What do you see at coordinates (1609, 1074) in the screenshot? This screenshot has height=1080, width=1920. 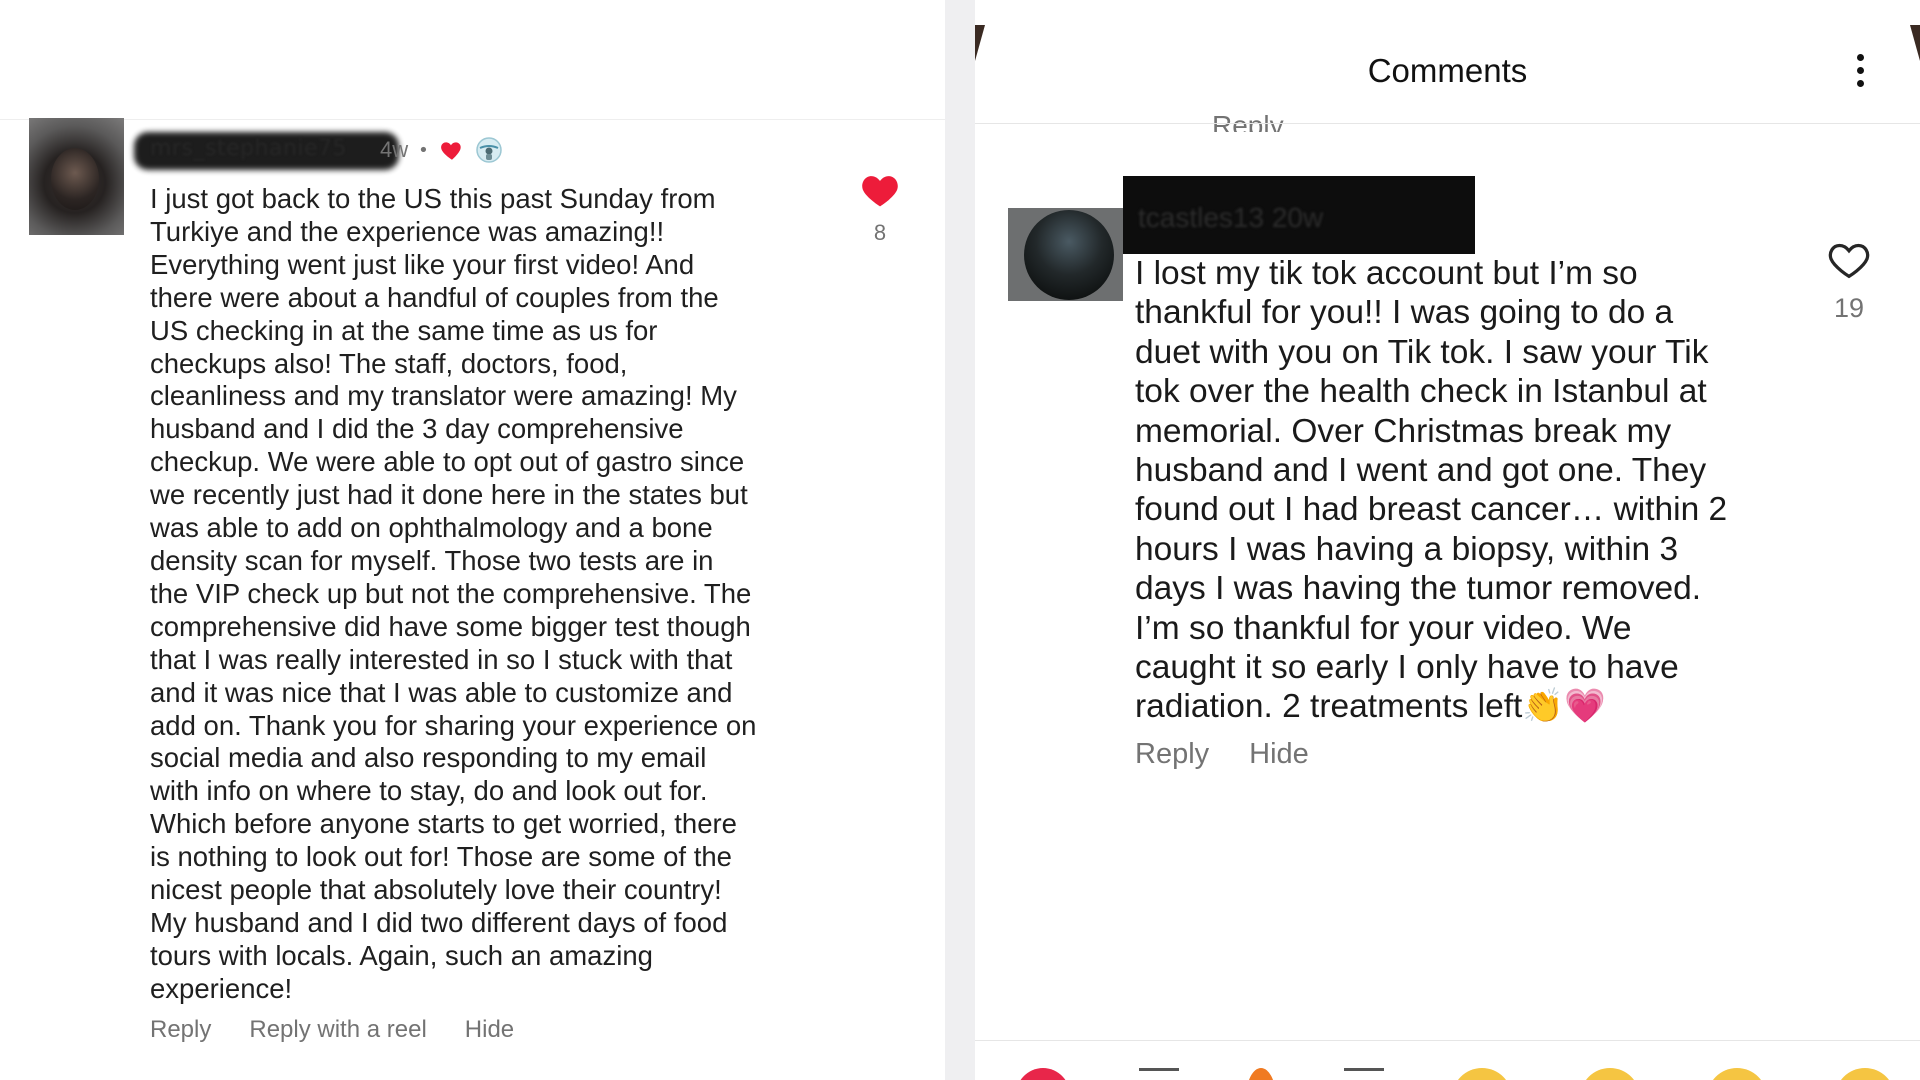 I see `love-face-emoji-icon` at bounding box center [1609, 1074].